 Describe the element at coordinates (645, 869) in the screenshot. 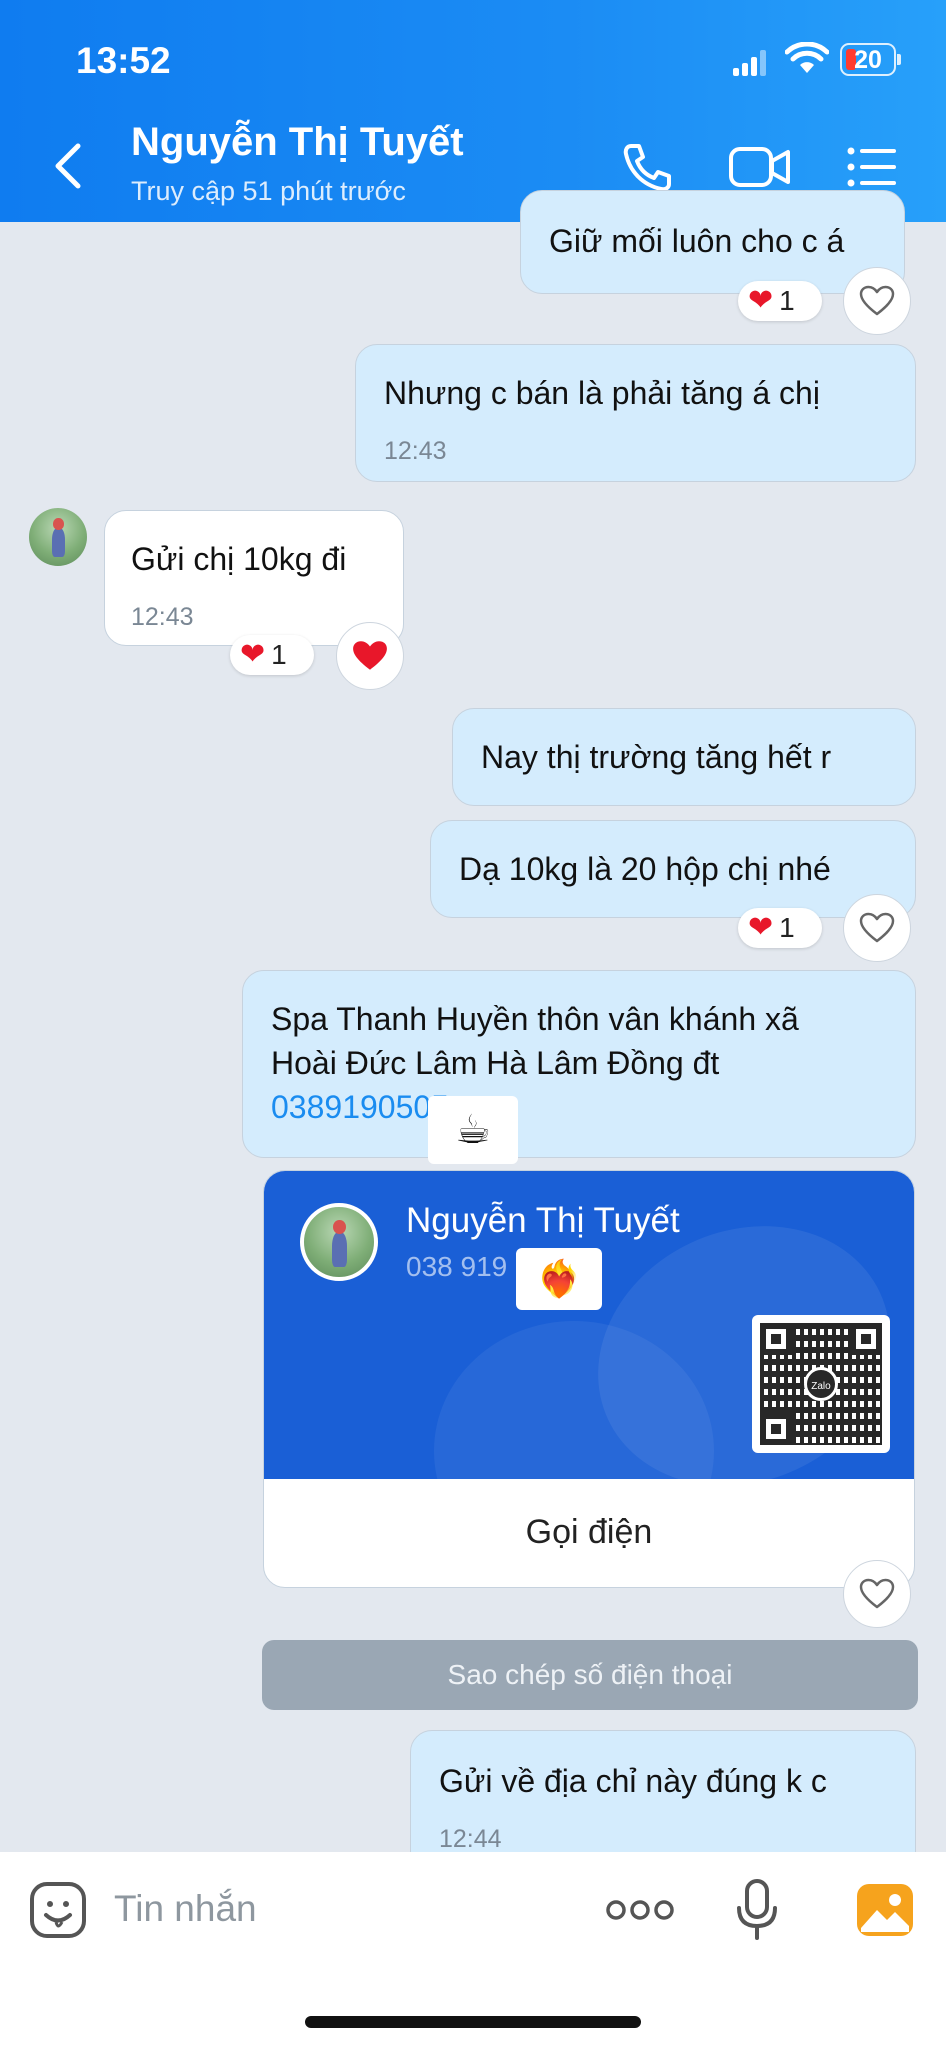

I see `message-text: Dạ 10kg là 20 hộp chị nhé` at that location.